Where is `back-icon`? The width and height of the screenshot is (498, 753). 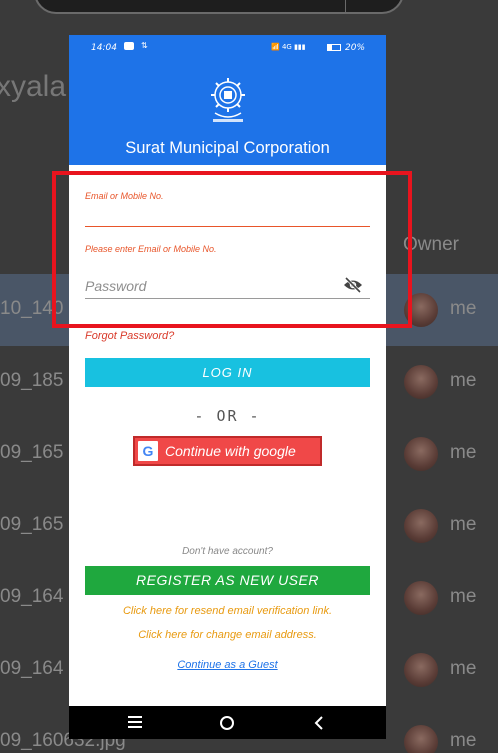
back-icon is located at coordinates (319, 723).